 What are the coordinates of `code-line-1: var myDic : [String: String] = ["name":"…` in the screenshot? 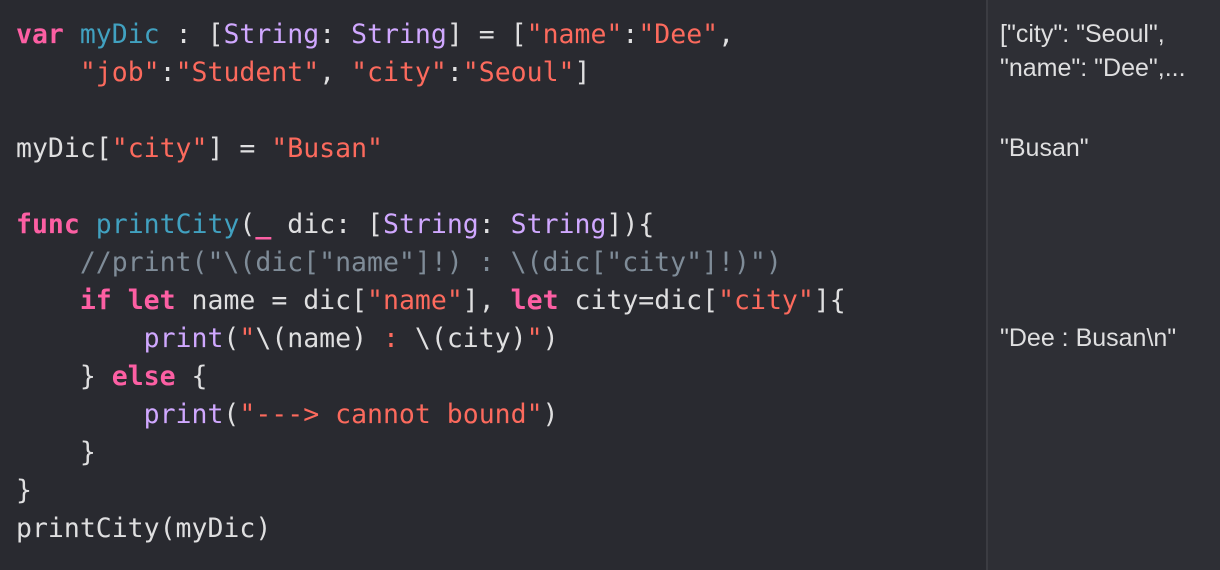 It's located at (375, 35).